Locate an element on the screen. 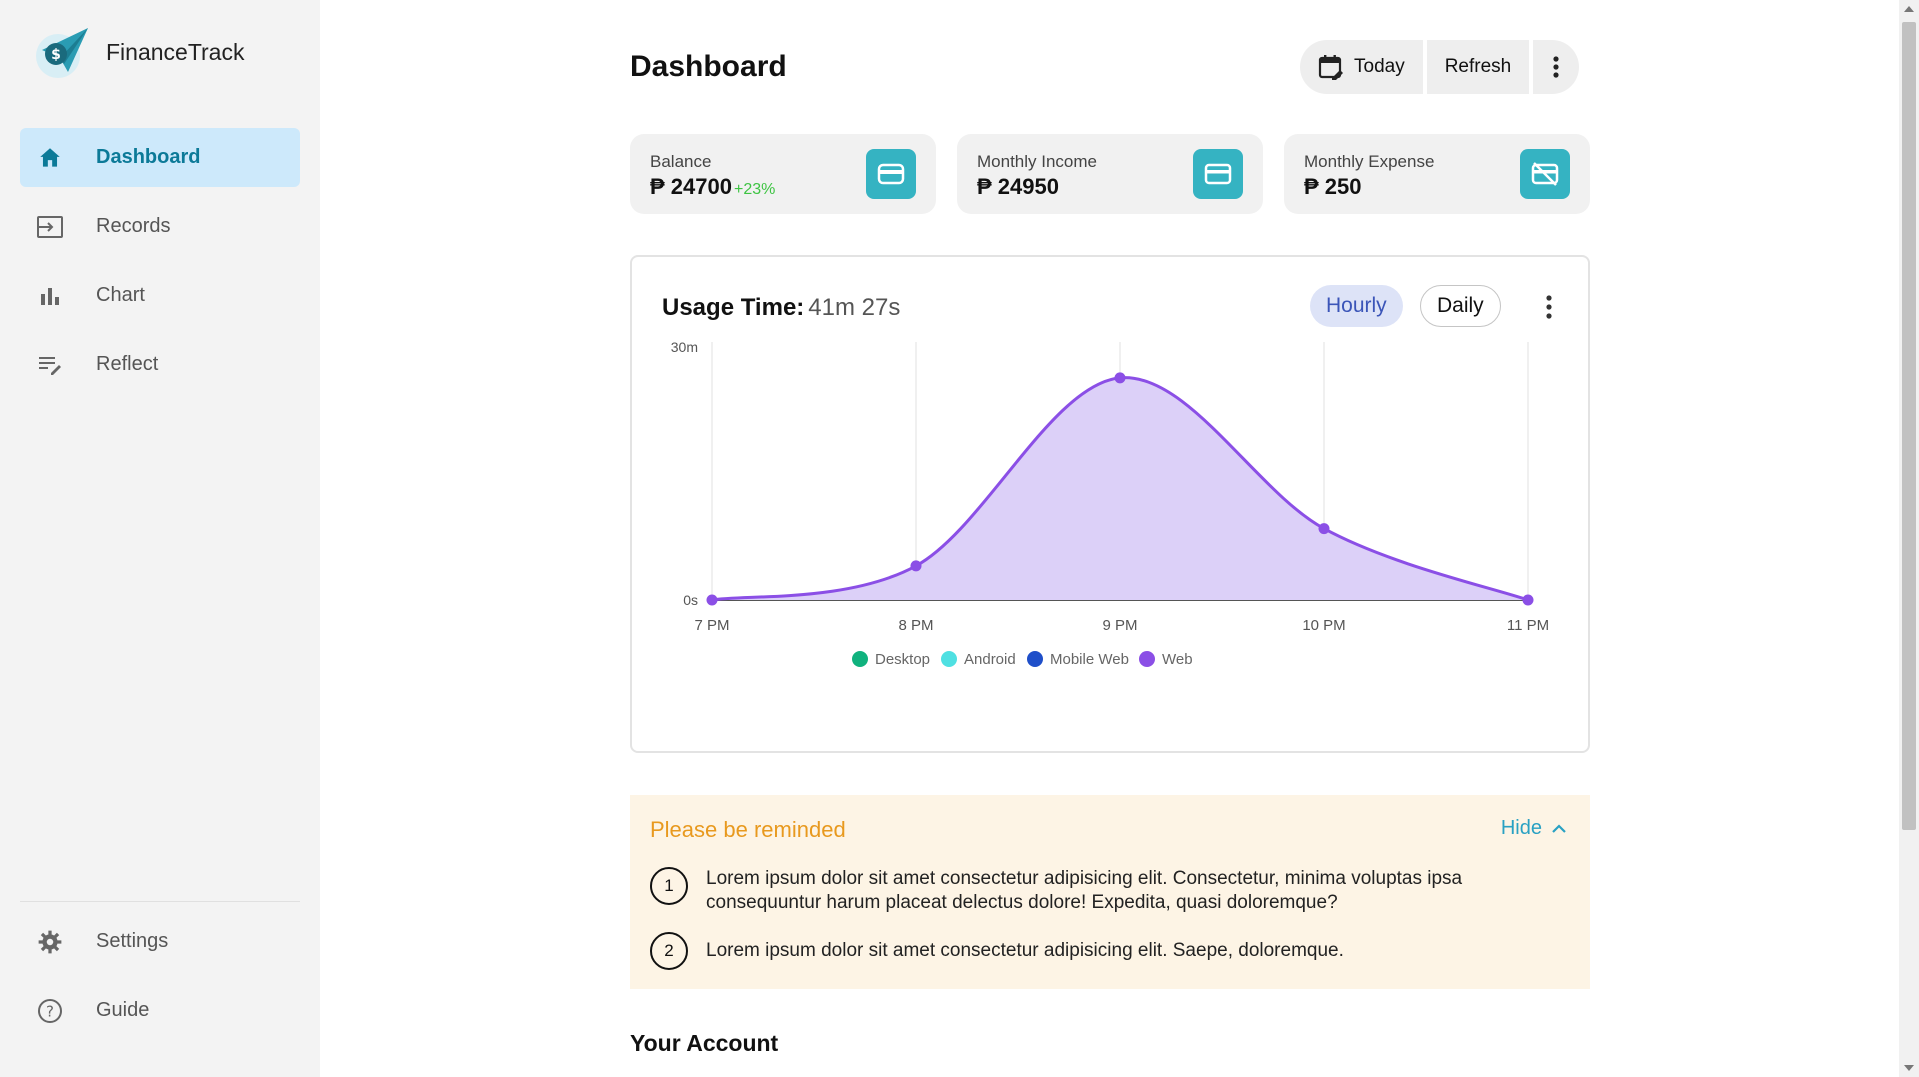  legend-label: Android is located at coordinates (990, 659).